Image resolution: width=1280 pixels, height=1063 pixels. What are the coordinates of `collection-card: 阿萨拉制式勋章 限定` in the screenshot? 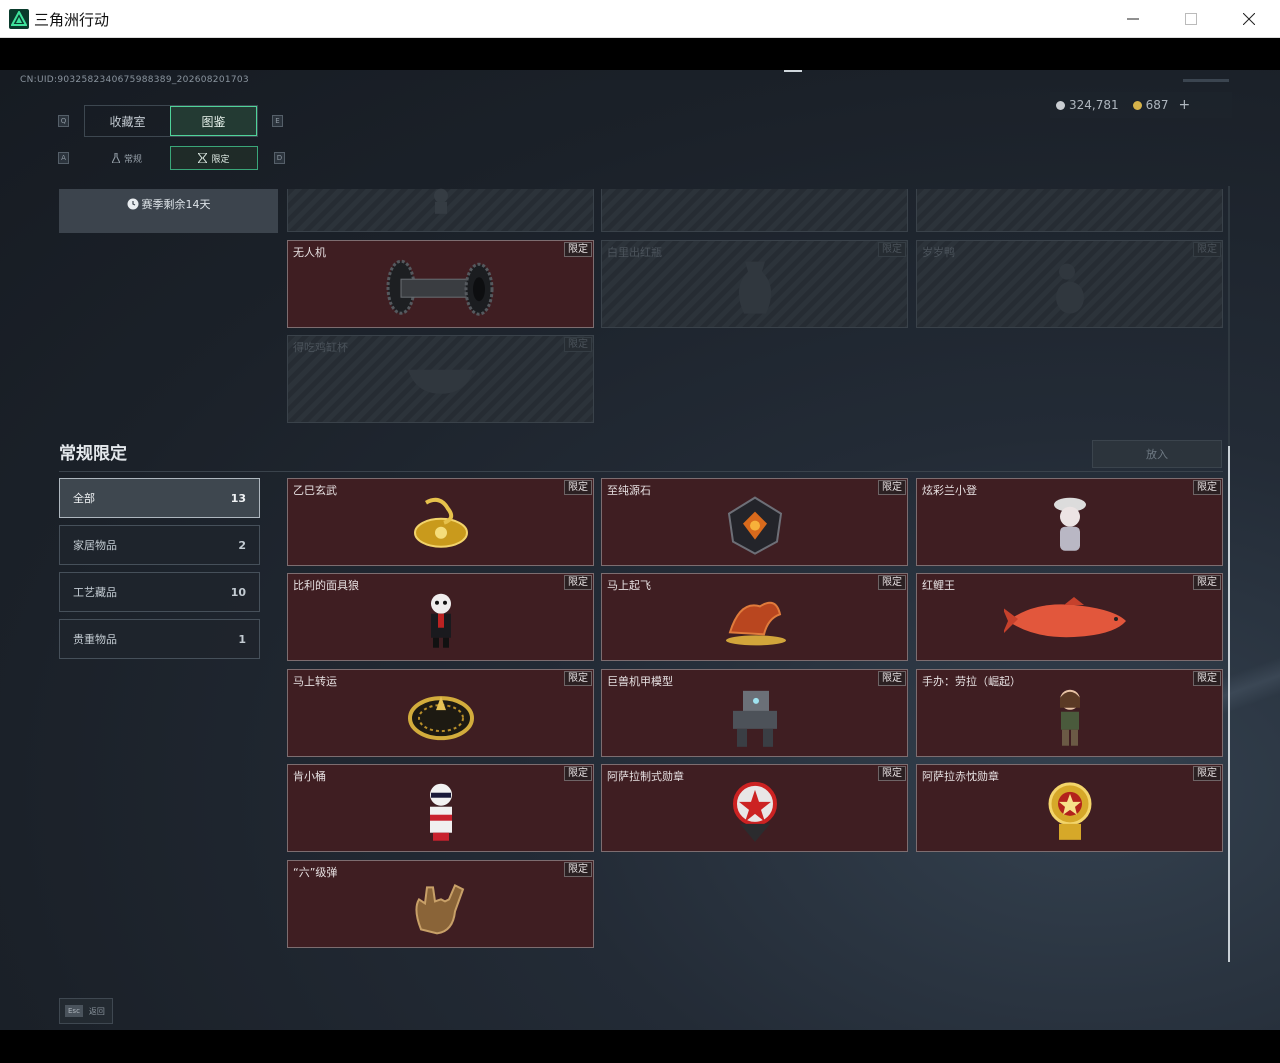 It's located at (754, 808).